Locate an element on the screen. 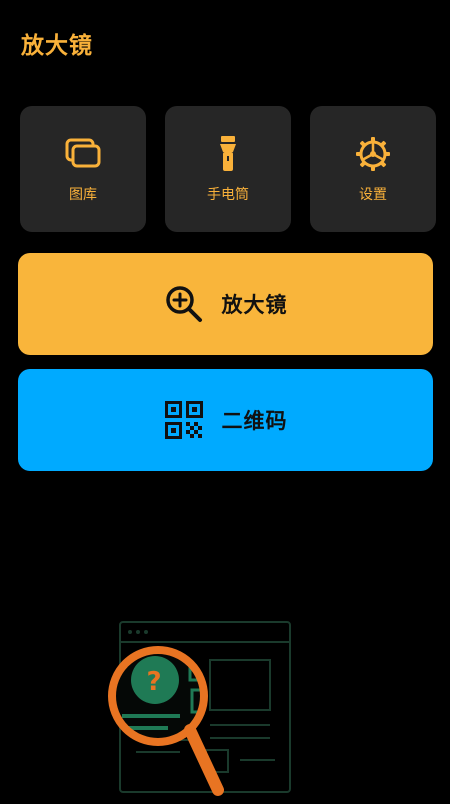 The image size is (450, 804). app-title: 放大镜 is located at coordinates (57, 46).